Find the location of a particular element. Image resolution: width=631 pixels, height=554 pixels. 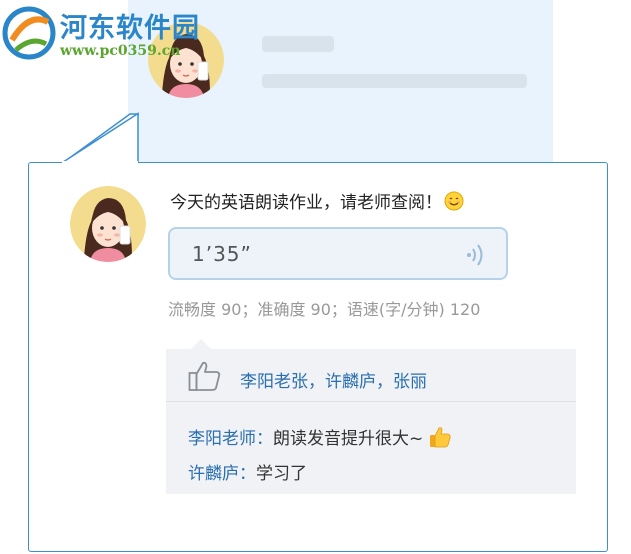

post-text: 今天的英语朗读作业，请老师查阅！ is located at coordinates (306, 203).